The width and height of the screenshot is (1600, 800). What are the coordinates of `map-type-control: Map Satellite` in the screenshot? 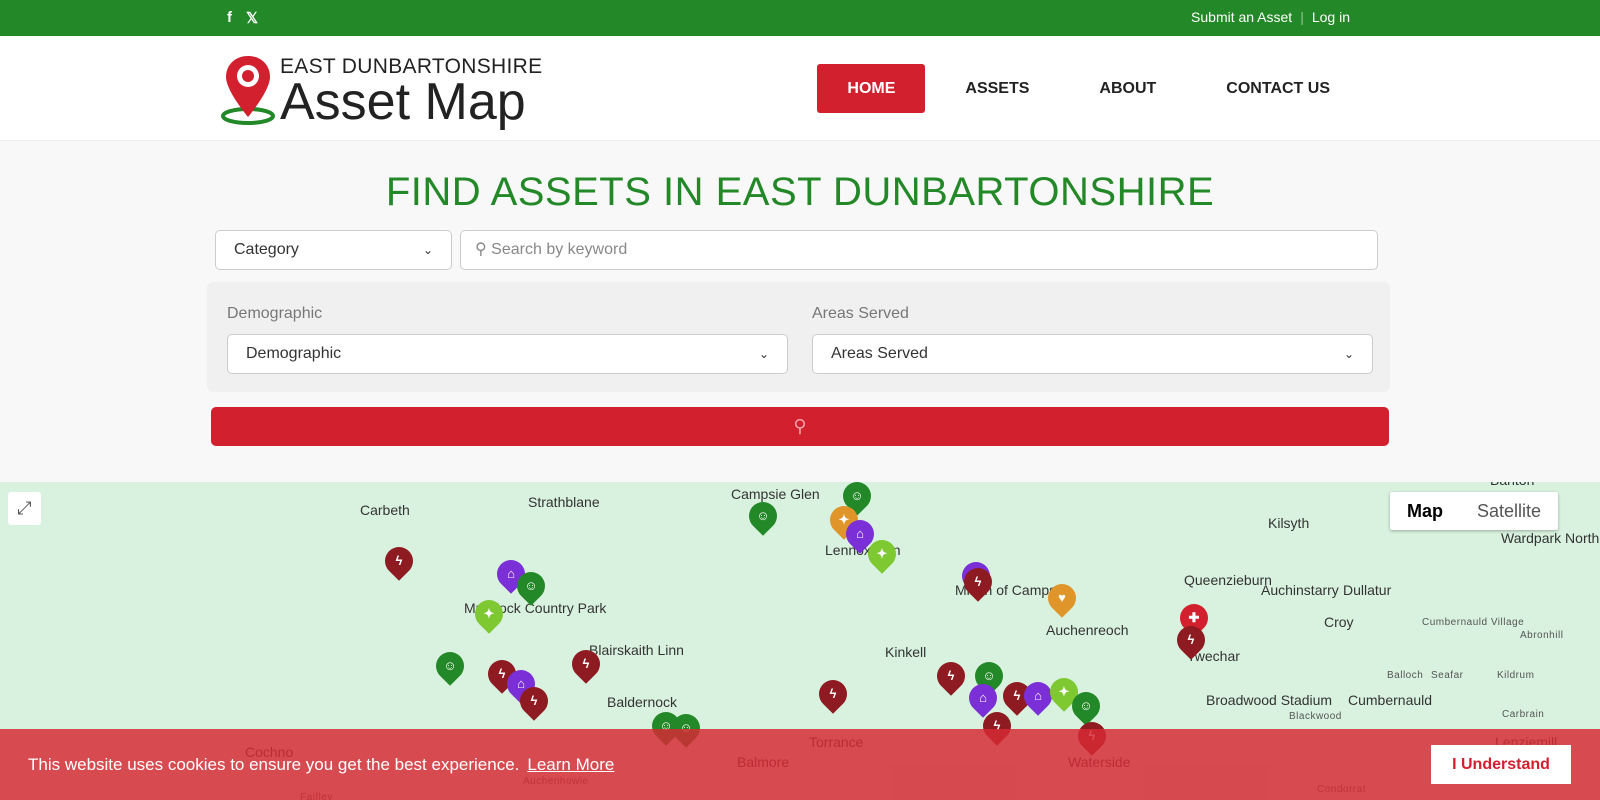 It's located at (1473, 511).